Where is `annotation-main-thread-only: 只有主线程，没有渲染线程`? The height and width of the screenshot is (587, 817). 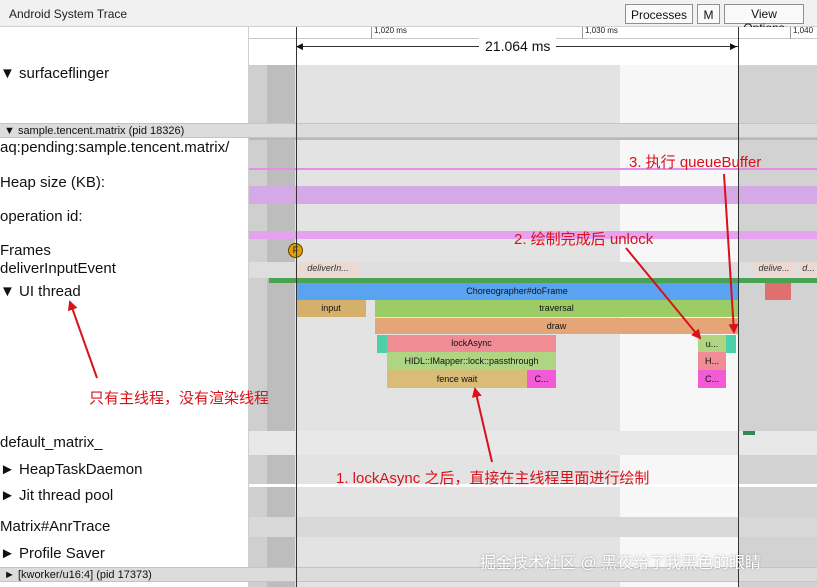 annotation-main-thread-only: 只有主线程，没有渲染线程 is located at coordinates (179, 398).